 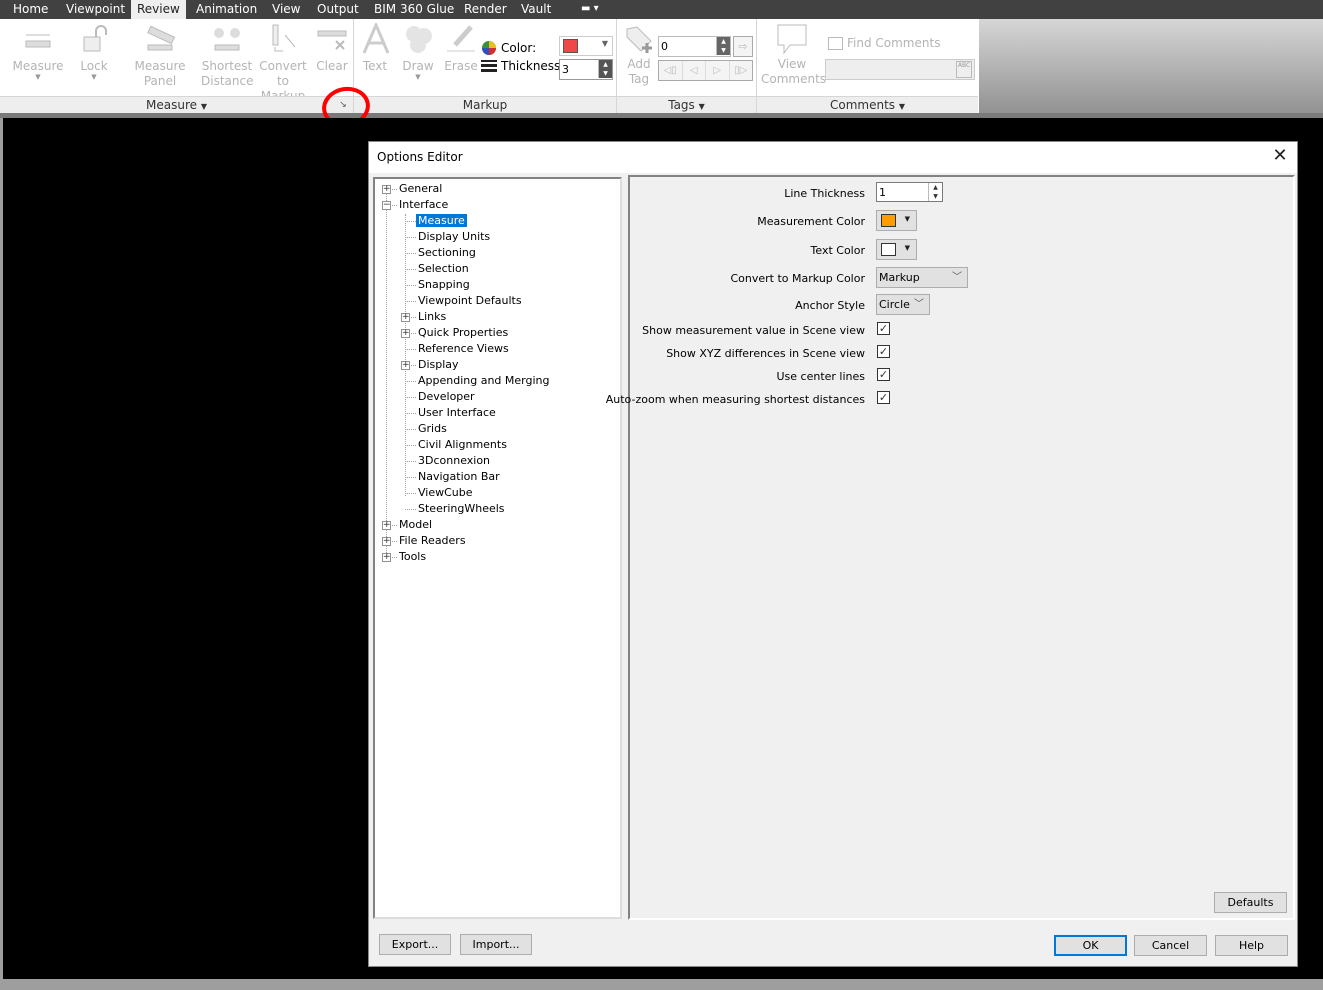 What do you see at coordinates (718, 70) in the screenshot?
I see `next-tag-icon: ▷` at bounding box center [718, 70].